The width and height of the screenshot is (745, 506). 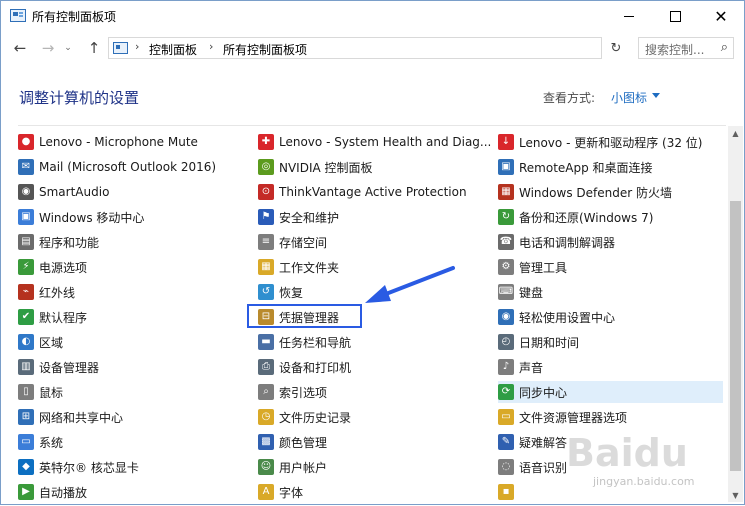 I want to click on chevron-down-icon: ⌄, so click(x=68, y=48).